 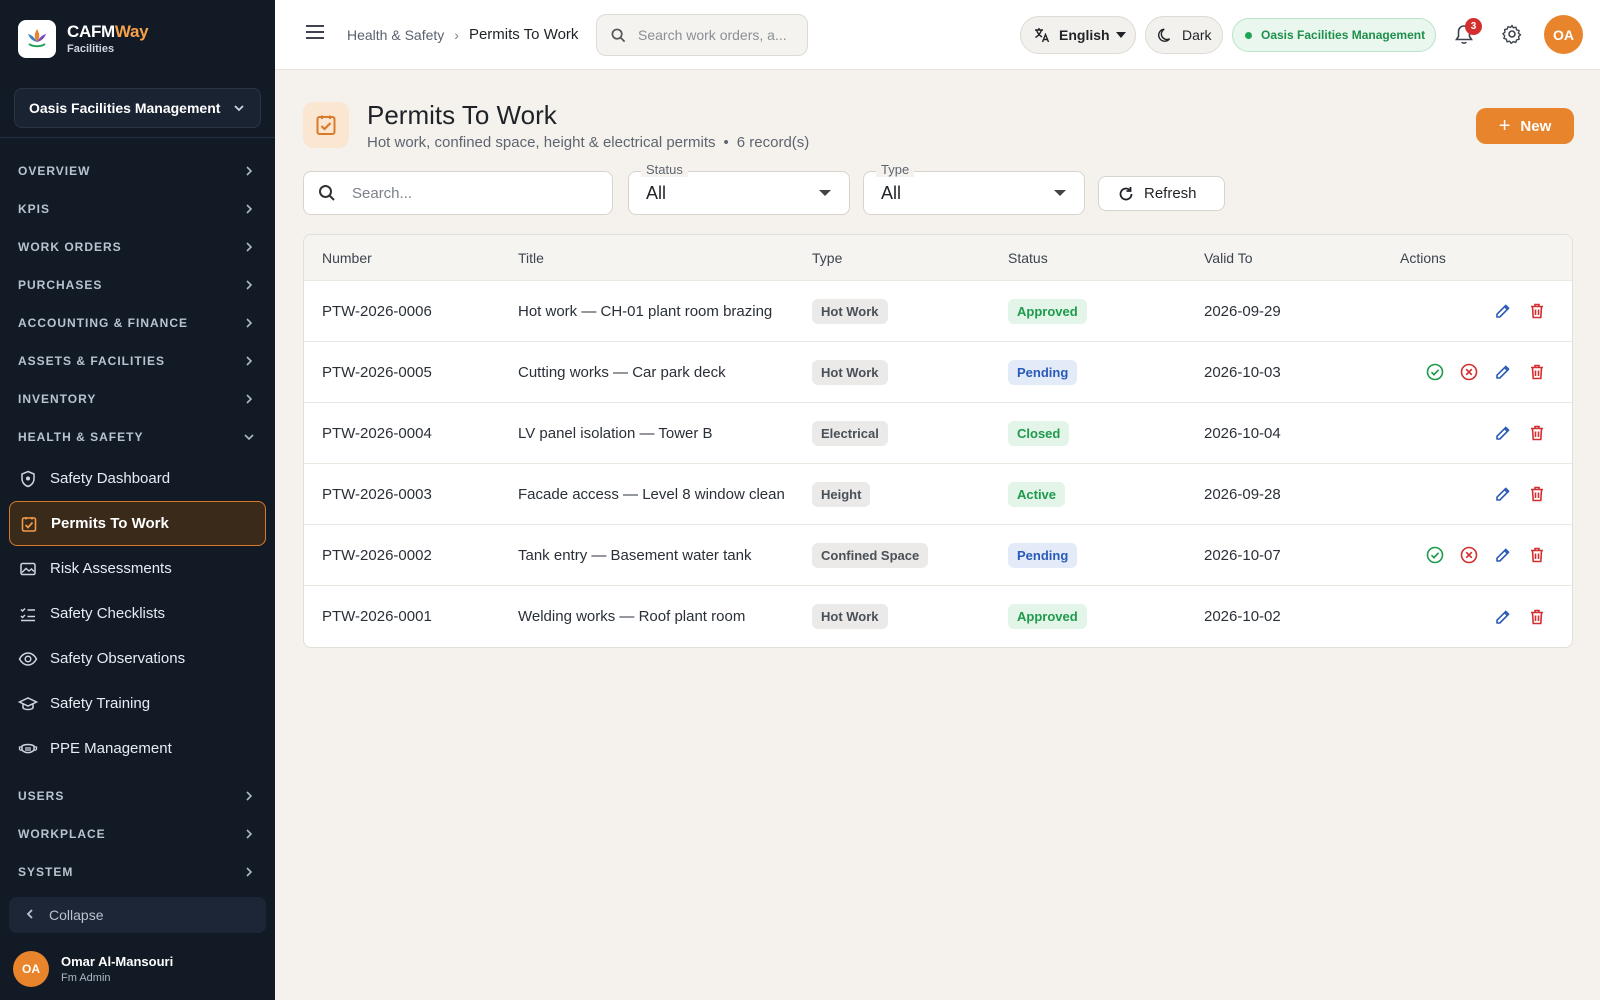 What do you see at coordinates (1126, 193) in the screenshot?
I see `refresh-icon` at bounding box center [1126, 193].